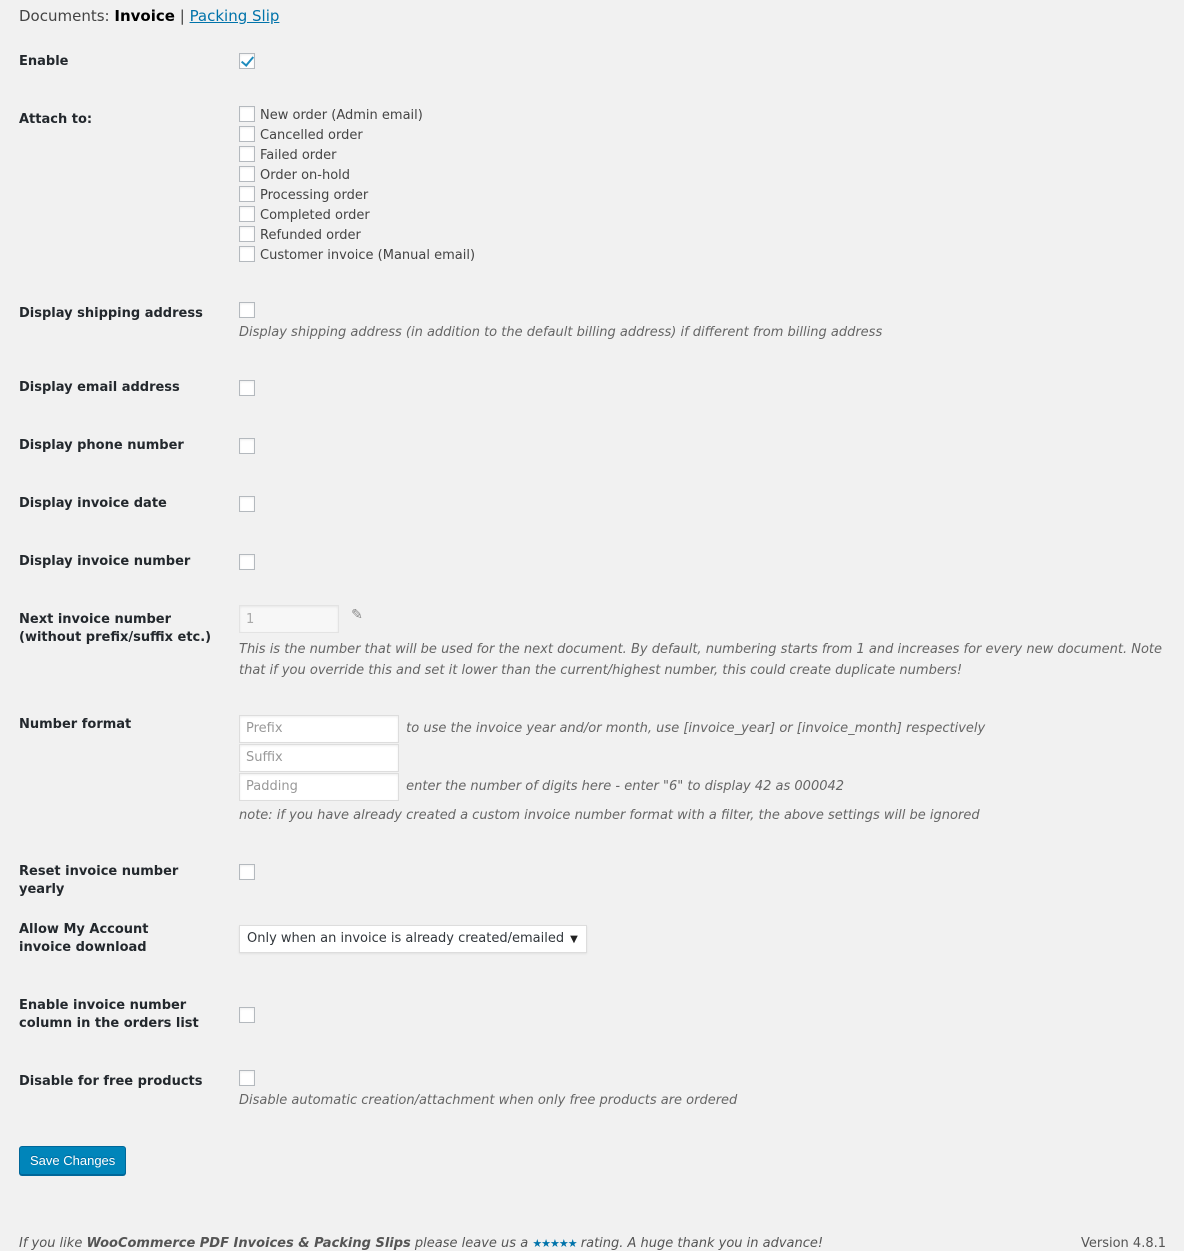  Describe the element at coordinates (289, 619) in the screenshot. I see `next-invoice-number-input` at that location.